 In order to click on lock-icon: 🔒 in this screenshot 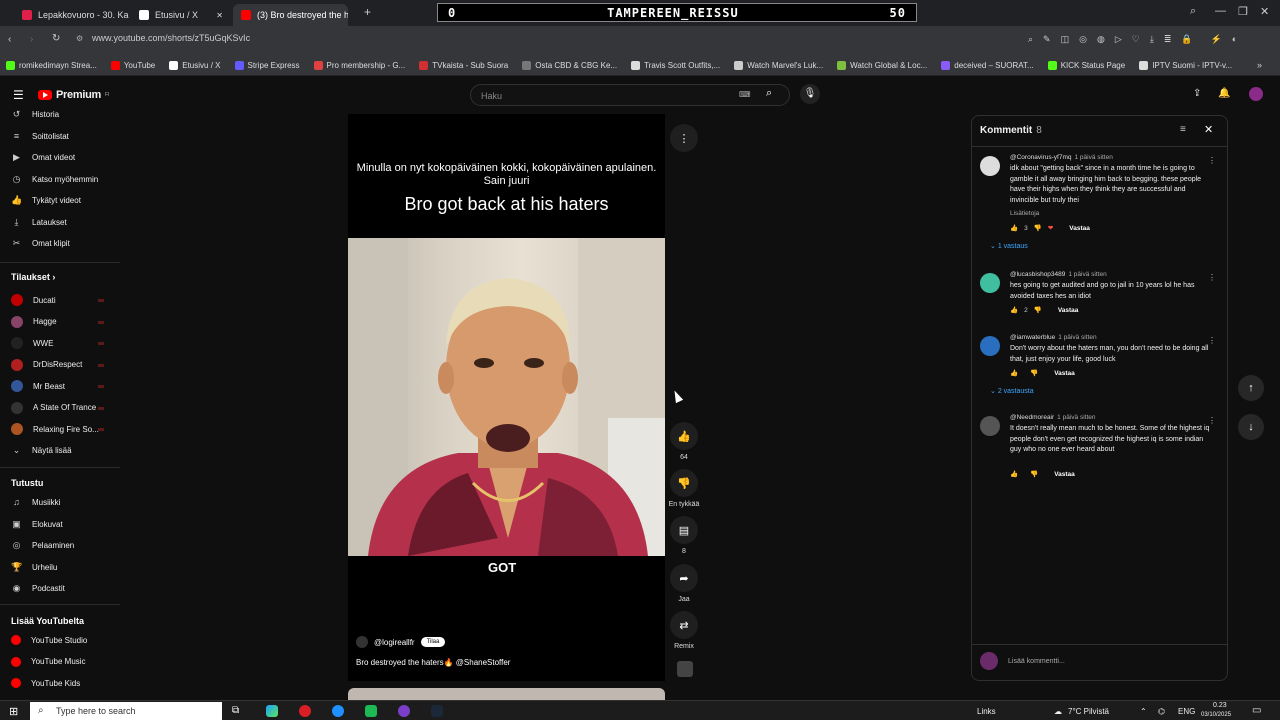, I will do `click(1186, 39)`.